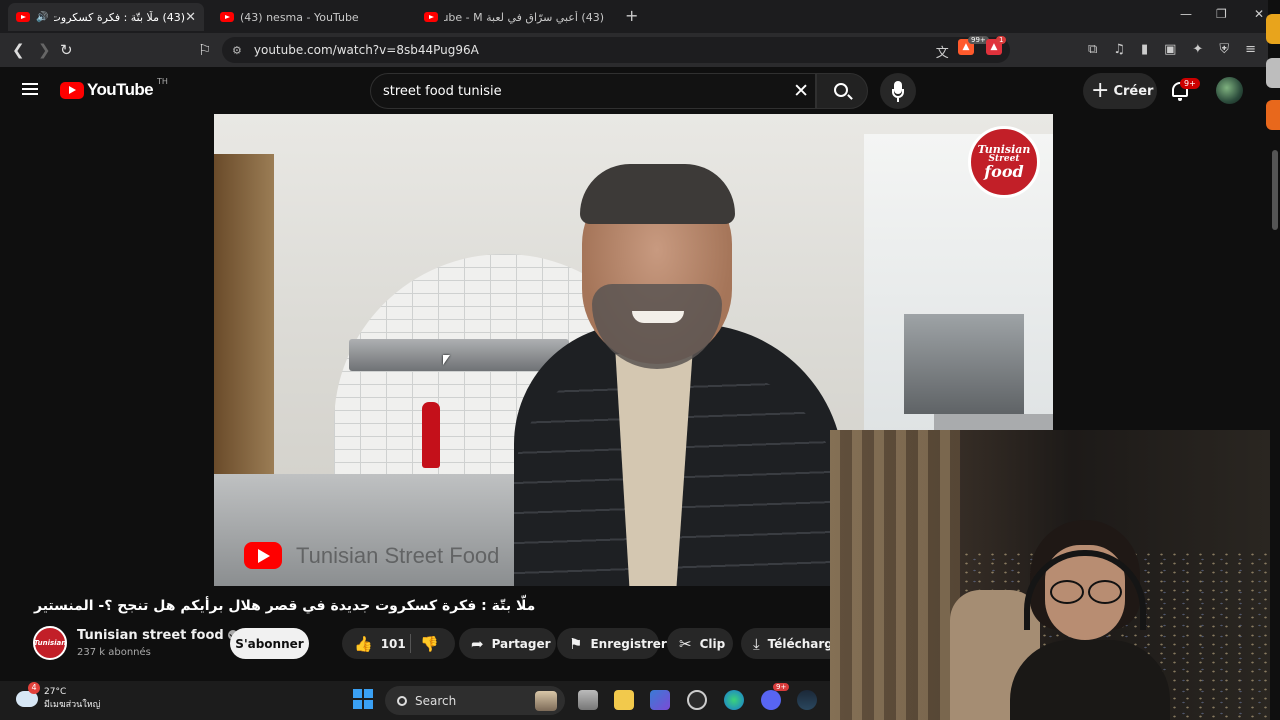 The image size is (1280, 720). I want to click on sidebar-icon: ▮, so click(1144, 49).